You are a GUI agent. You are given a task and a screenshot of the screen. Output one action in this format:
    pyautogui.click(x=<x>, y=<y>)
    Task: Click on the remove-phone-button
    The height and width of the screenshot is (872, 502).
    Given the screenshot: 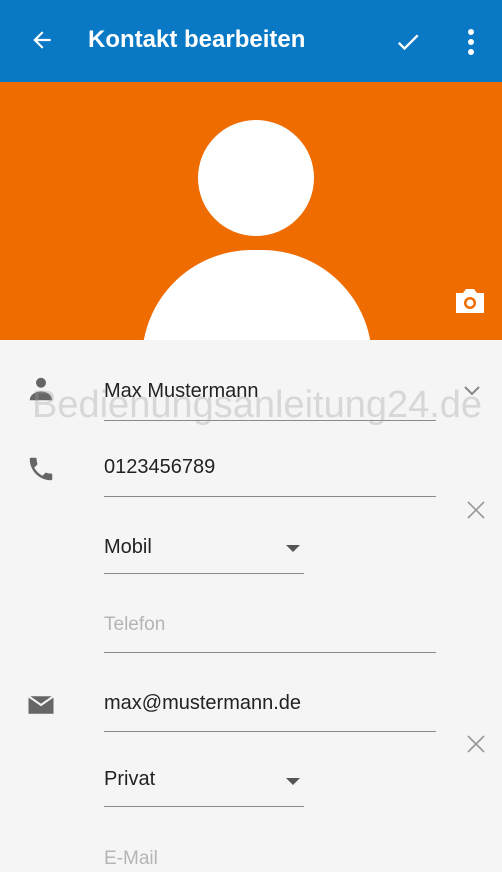 What is the action you would take?
    pyautogui.click(x=476, y=510)
    